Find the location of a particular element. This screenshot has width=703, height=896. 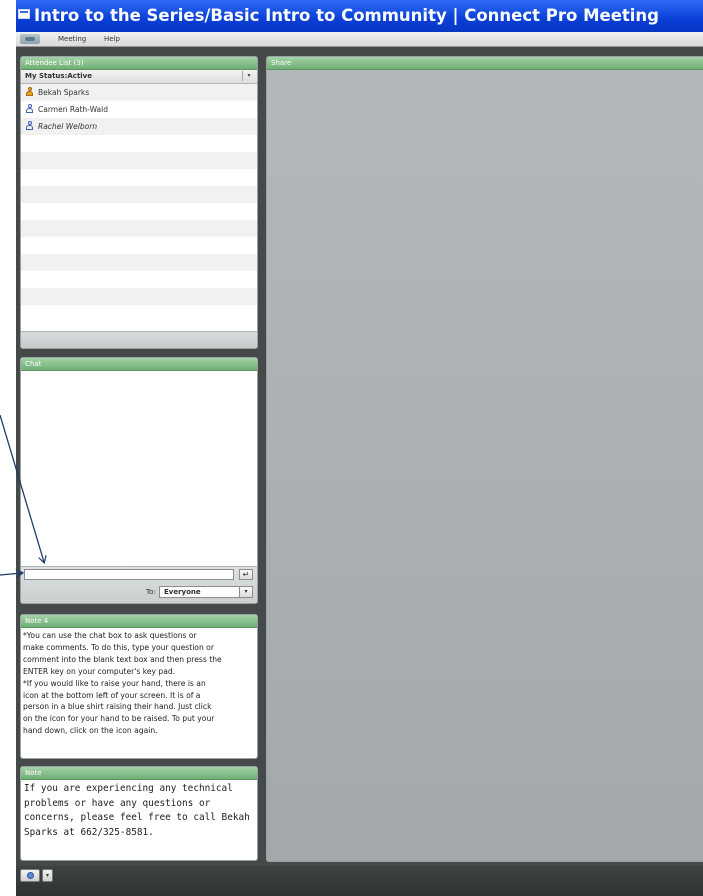

attendee-name: Carmen Rath-Wald is located at coordinates (73, 109).